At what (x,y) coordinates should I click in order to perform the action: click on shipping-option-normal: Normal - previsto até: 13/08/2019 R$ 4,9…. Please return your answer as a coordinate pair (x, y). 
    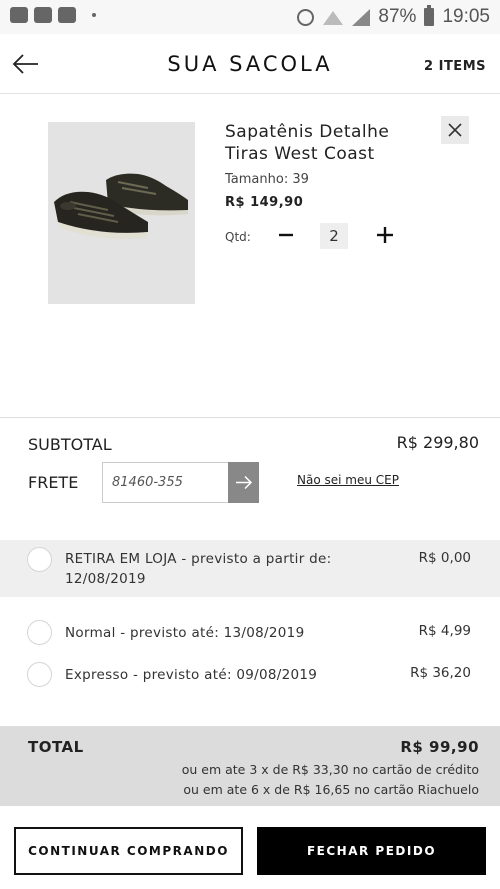
    Looking at the image, I should click on (250, 634).